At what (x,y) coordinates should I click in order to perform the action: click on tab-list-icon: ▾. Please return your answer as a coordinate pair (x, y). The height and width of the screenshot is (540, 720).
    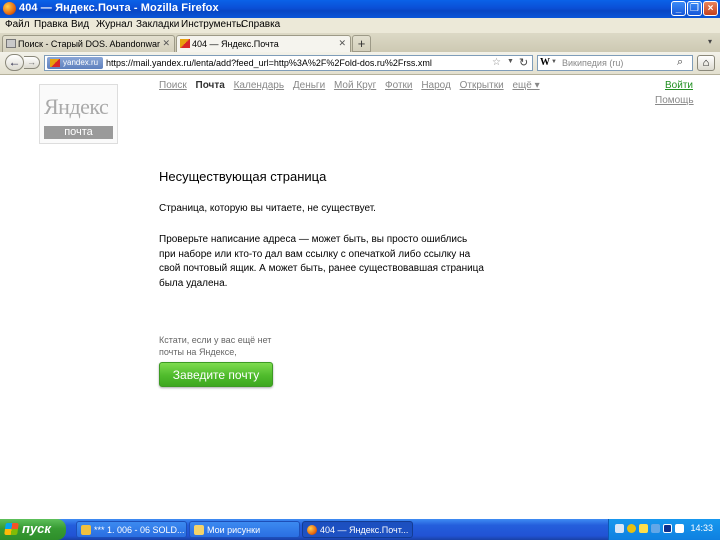
    Looking at the image, I should click on (710, 41).